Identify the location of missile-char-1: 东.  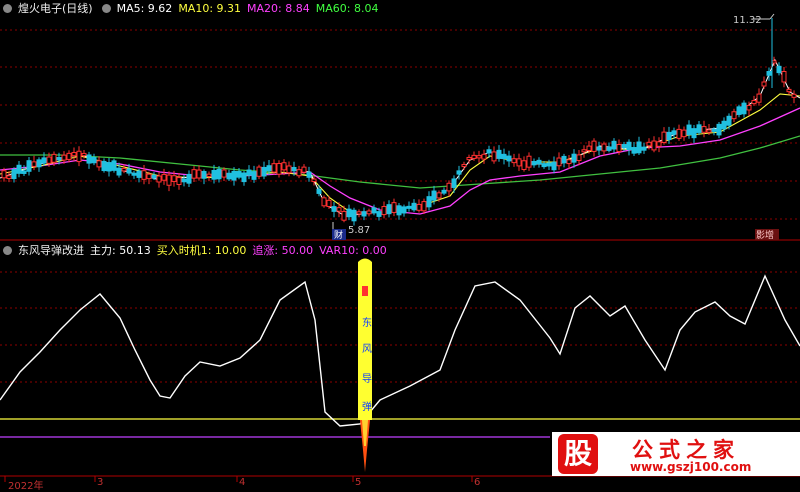
(367, 322).